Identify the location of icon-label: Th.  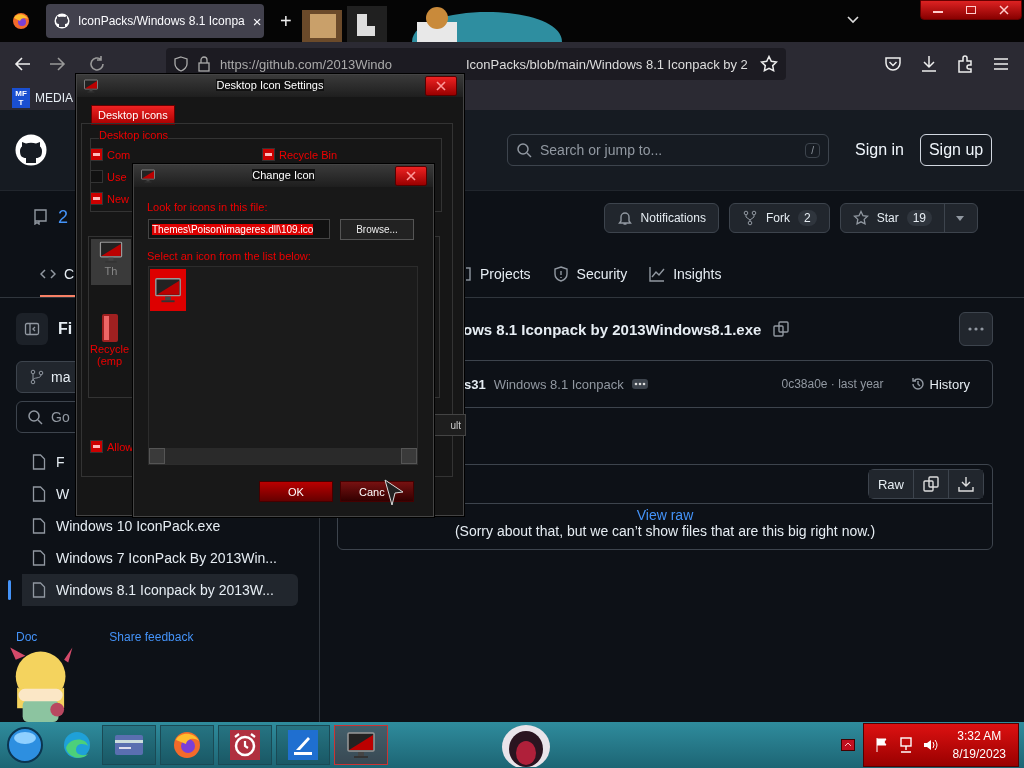
(111, 271).